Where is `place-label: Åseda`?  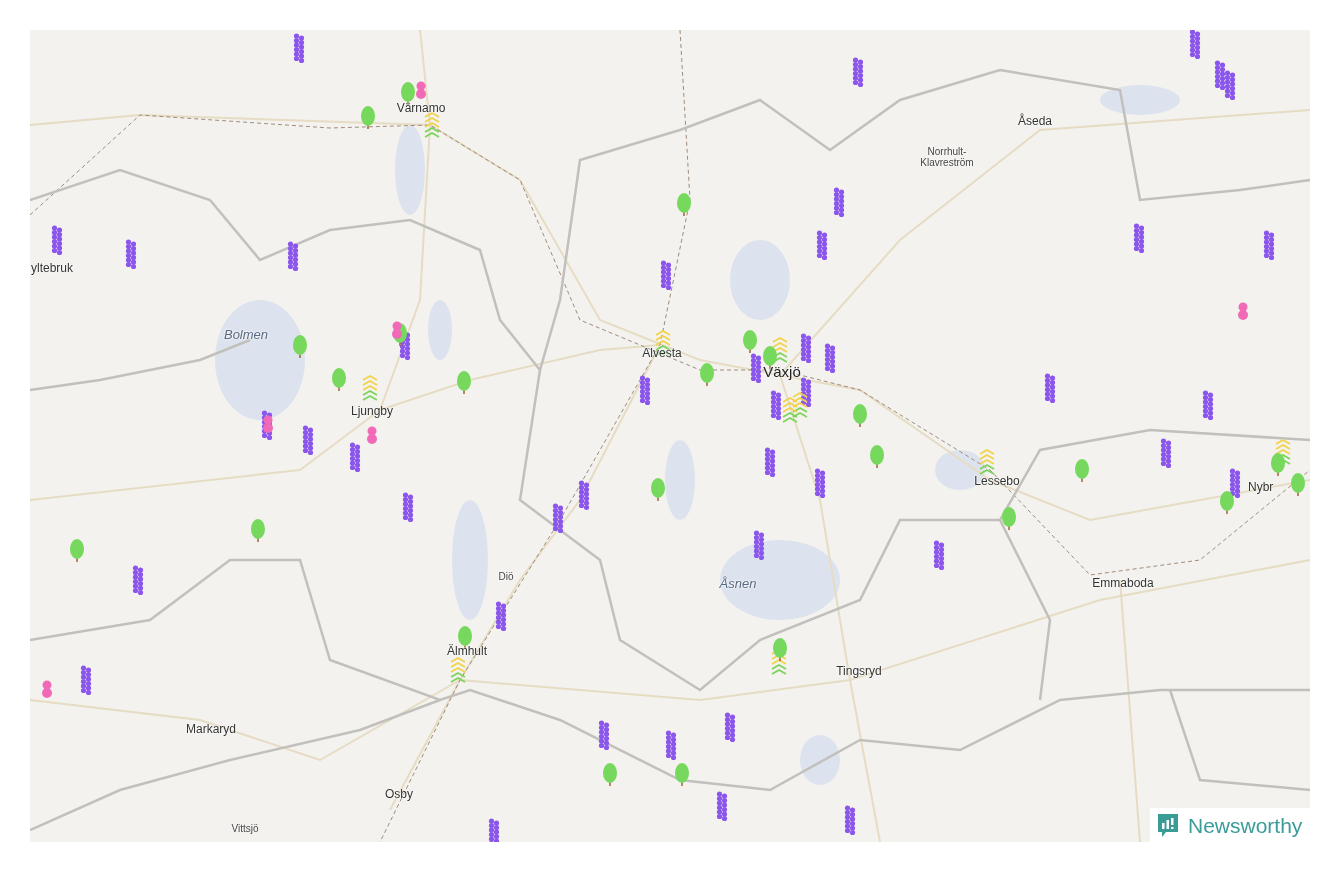
place-label: Åseda is located at coordinates (1035, 121).